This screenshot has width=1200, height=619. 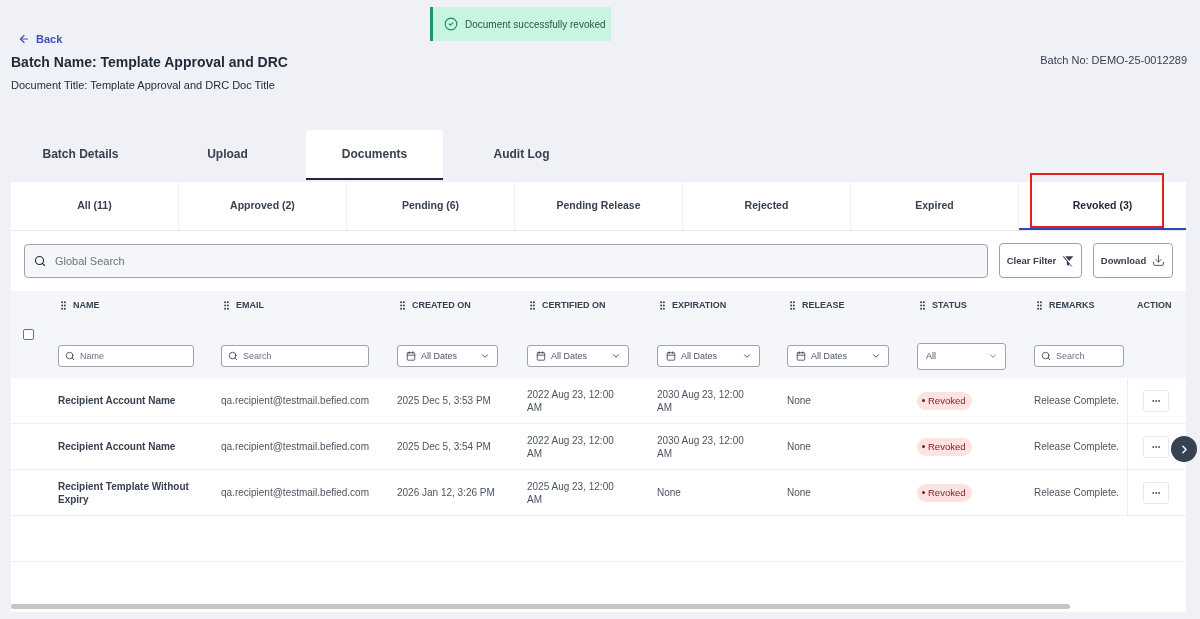 What do you see at coordinates (227, 155) in the screenshot?
I see `main-tab: Upload` at bounding box center [227, 155].